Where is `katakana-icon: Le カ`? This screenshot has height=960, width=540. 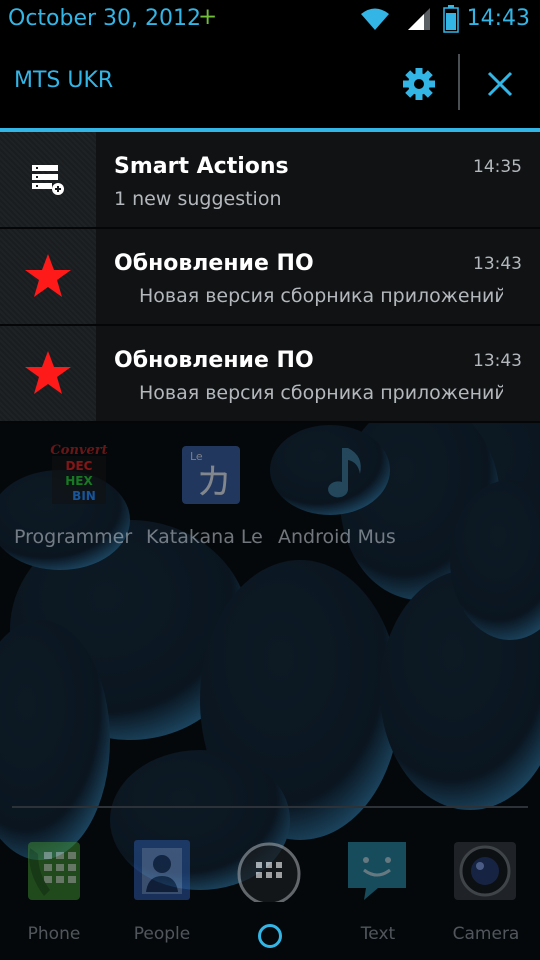 katakana-icon: Le カ is located at coordinates (211, 475).